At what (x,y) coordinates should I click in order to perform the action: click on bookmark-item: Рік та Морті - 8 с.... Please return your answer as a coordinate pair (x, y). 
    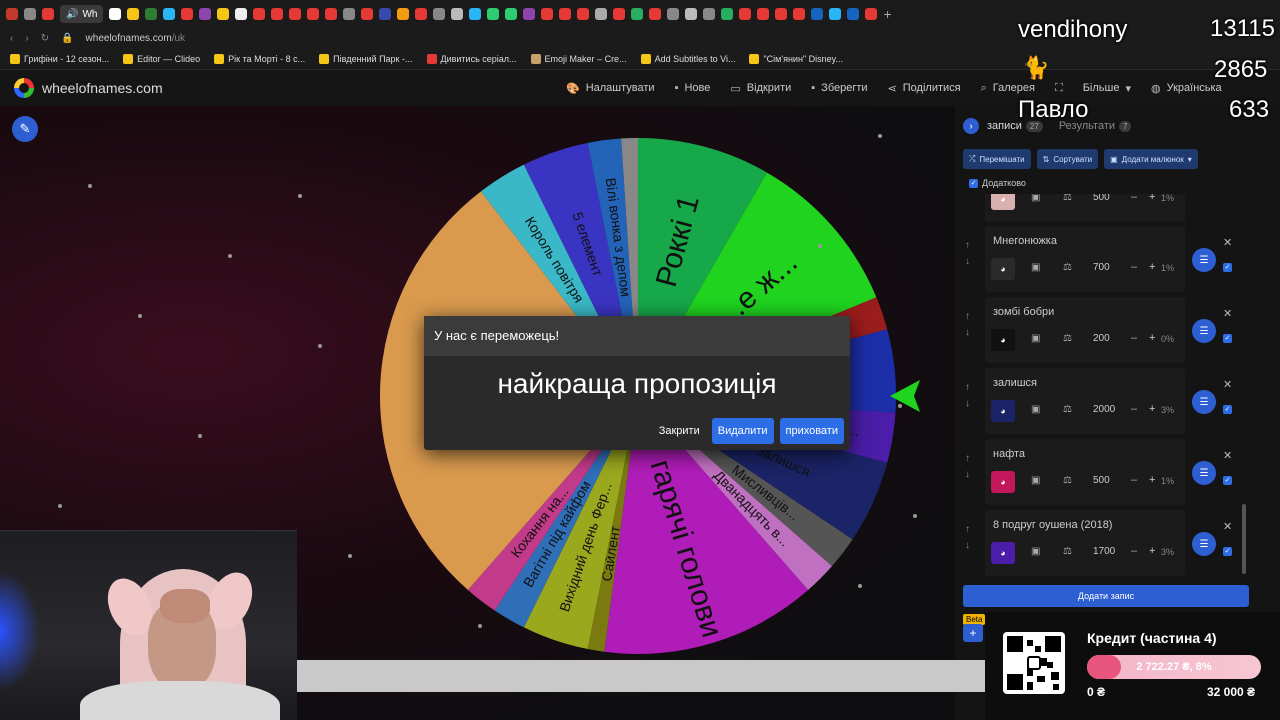
    Looking at the image, I should click on (259, 58).